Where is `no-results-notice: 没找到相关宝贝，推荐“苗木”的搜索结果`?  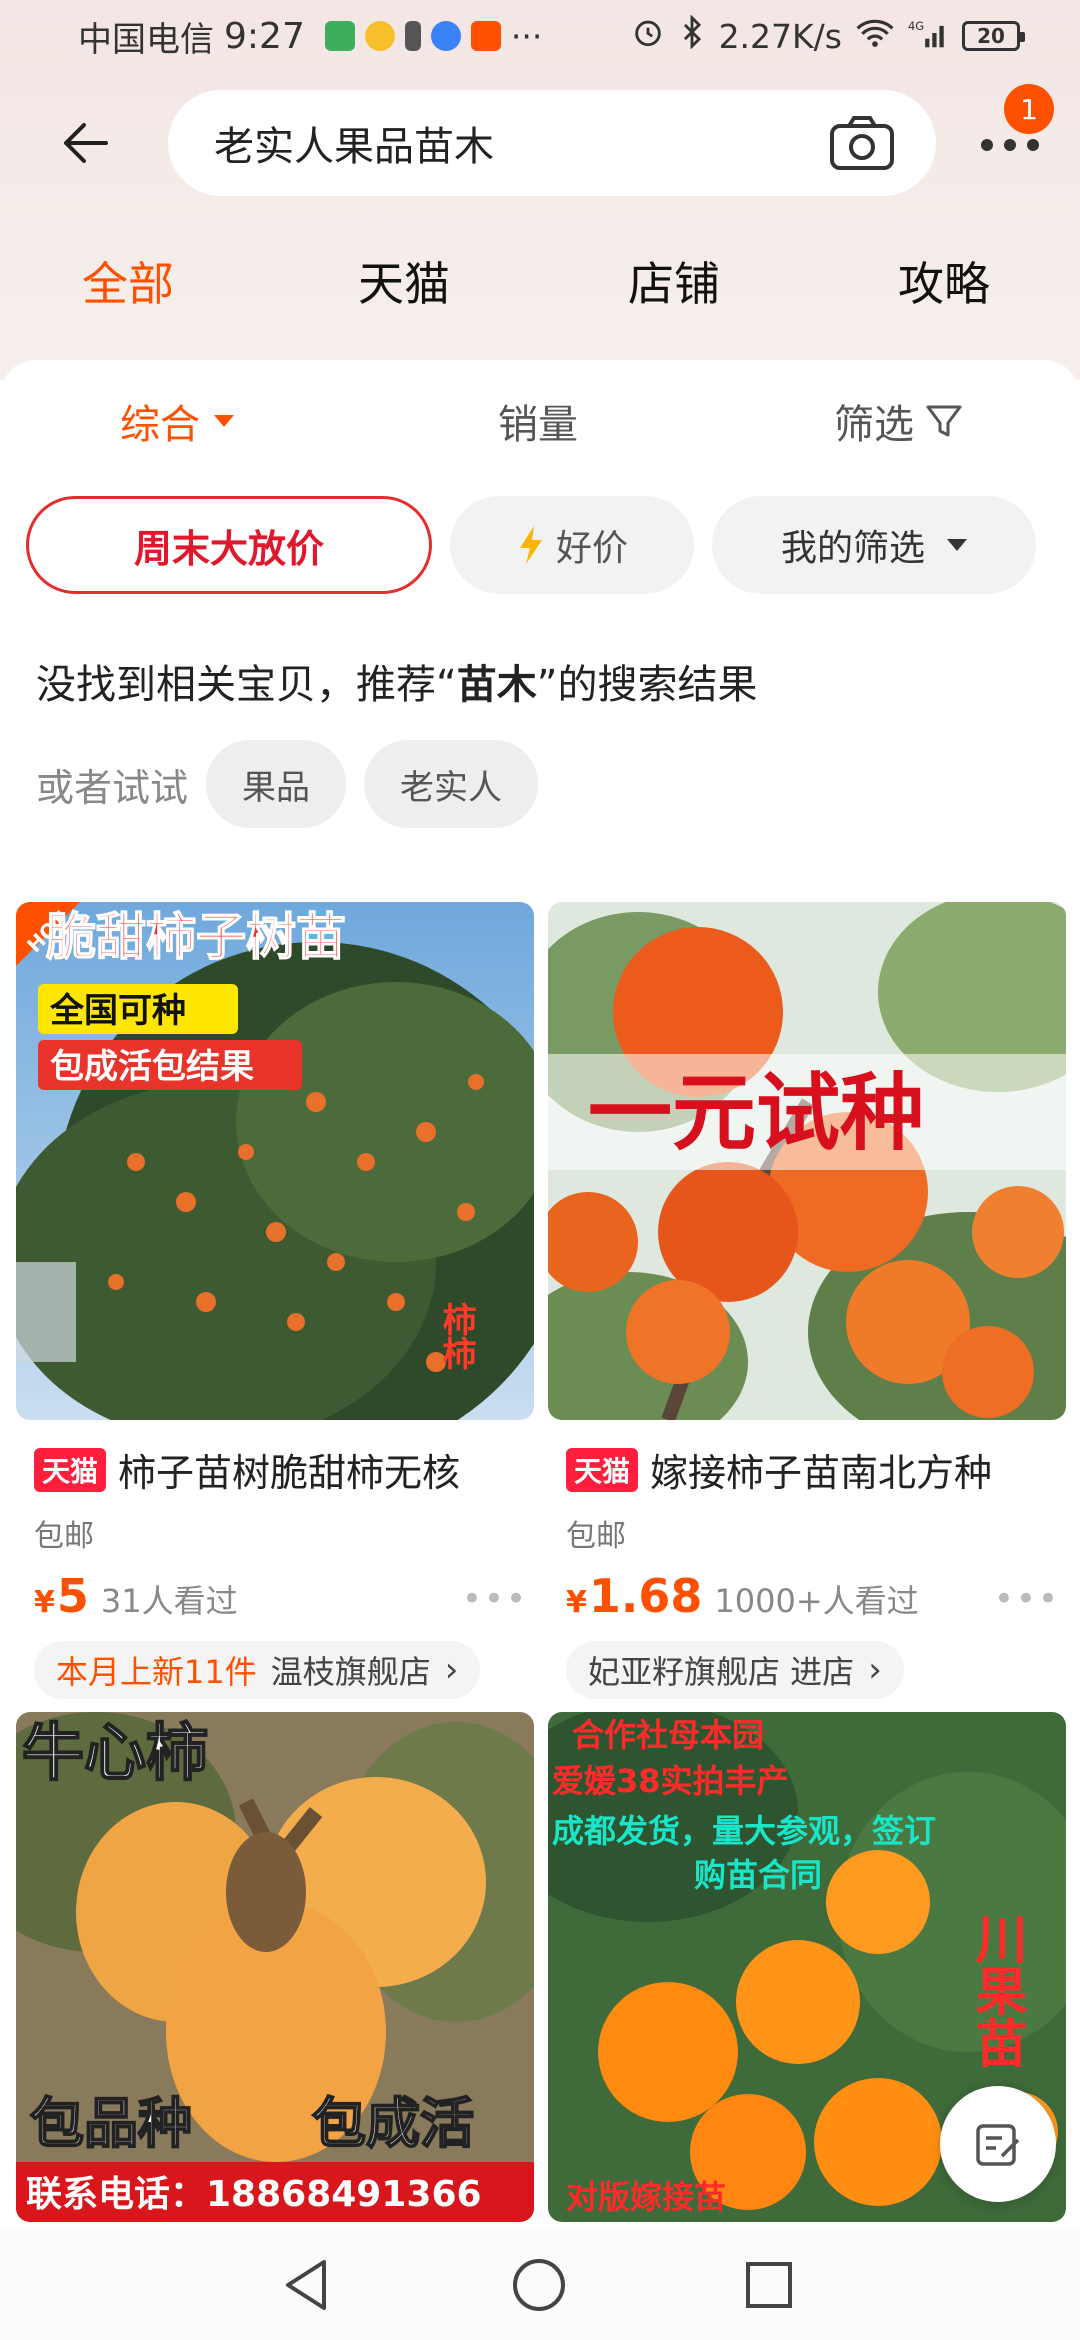
no-results-notice: 没找到相关宝贝，推荐“苗木”的搜索结果 is located at coordinates (396, 681).